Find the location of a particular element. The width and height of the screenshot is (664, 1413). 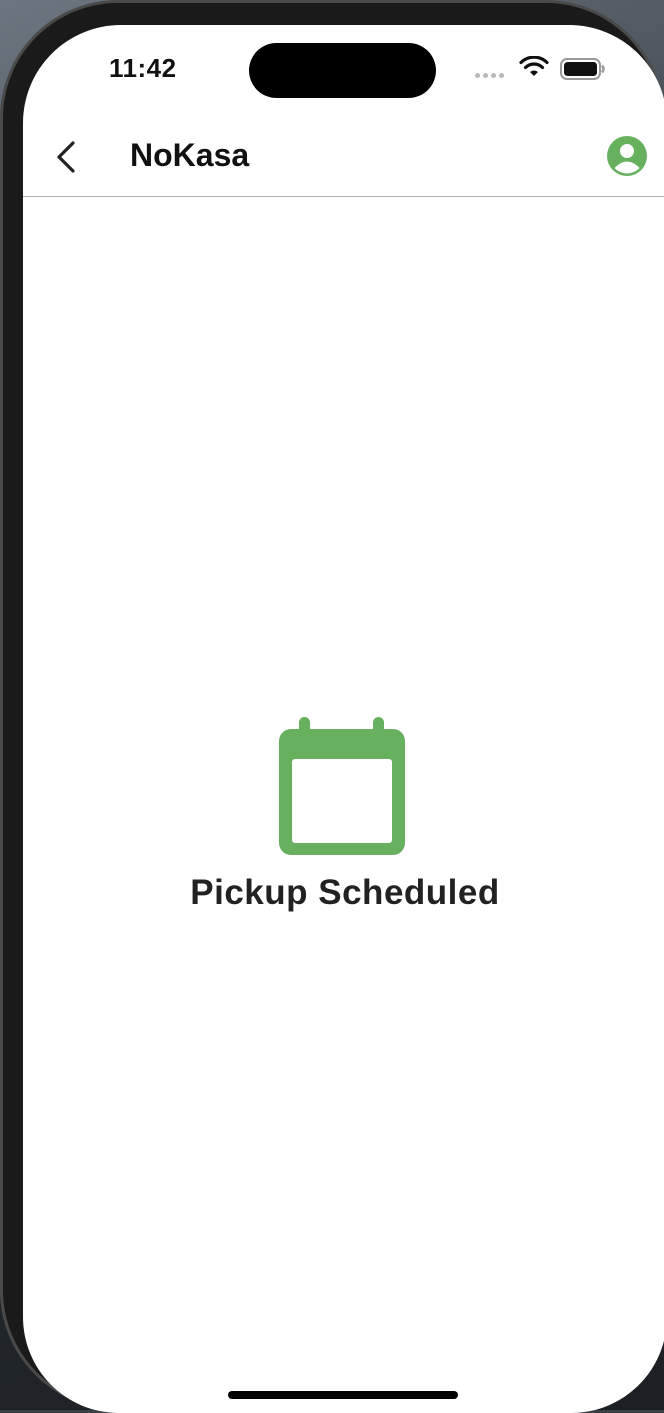

status-bar: 11:42 is located at coordinates (343, 70).